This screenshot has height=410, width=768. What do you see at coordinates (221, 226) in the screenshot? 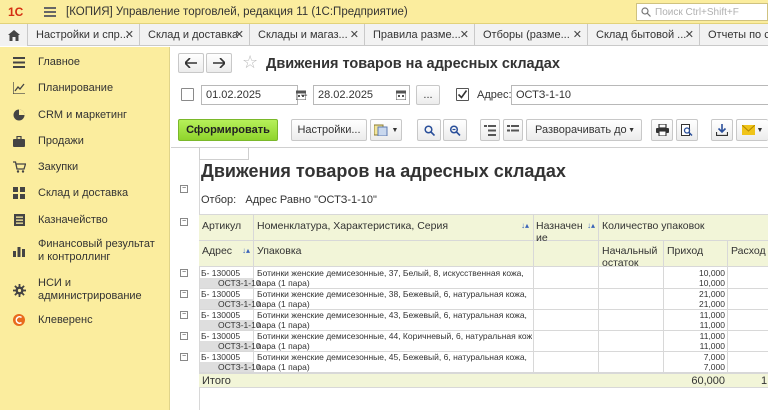
I see `col-article: Артикул` at bounding box center [221, 226].